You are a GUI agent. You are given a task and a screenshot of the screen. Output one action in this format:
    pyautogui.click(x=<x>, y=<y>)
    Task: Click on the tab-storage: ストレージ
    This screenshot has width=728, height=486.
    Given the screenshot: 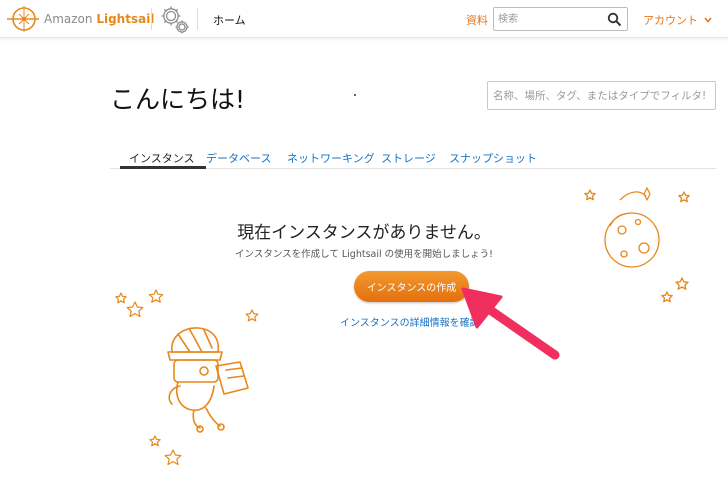 What is the action you would take?
    pyautogui.click(x=408, y=158)
    